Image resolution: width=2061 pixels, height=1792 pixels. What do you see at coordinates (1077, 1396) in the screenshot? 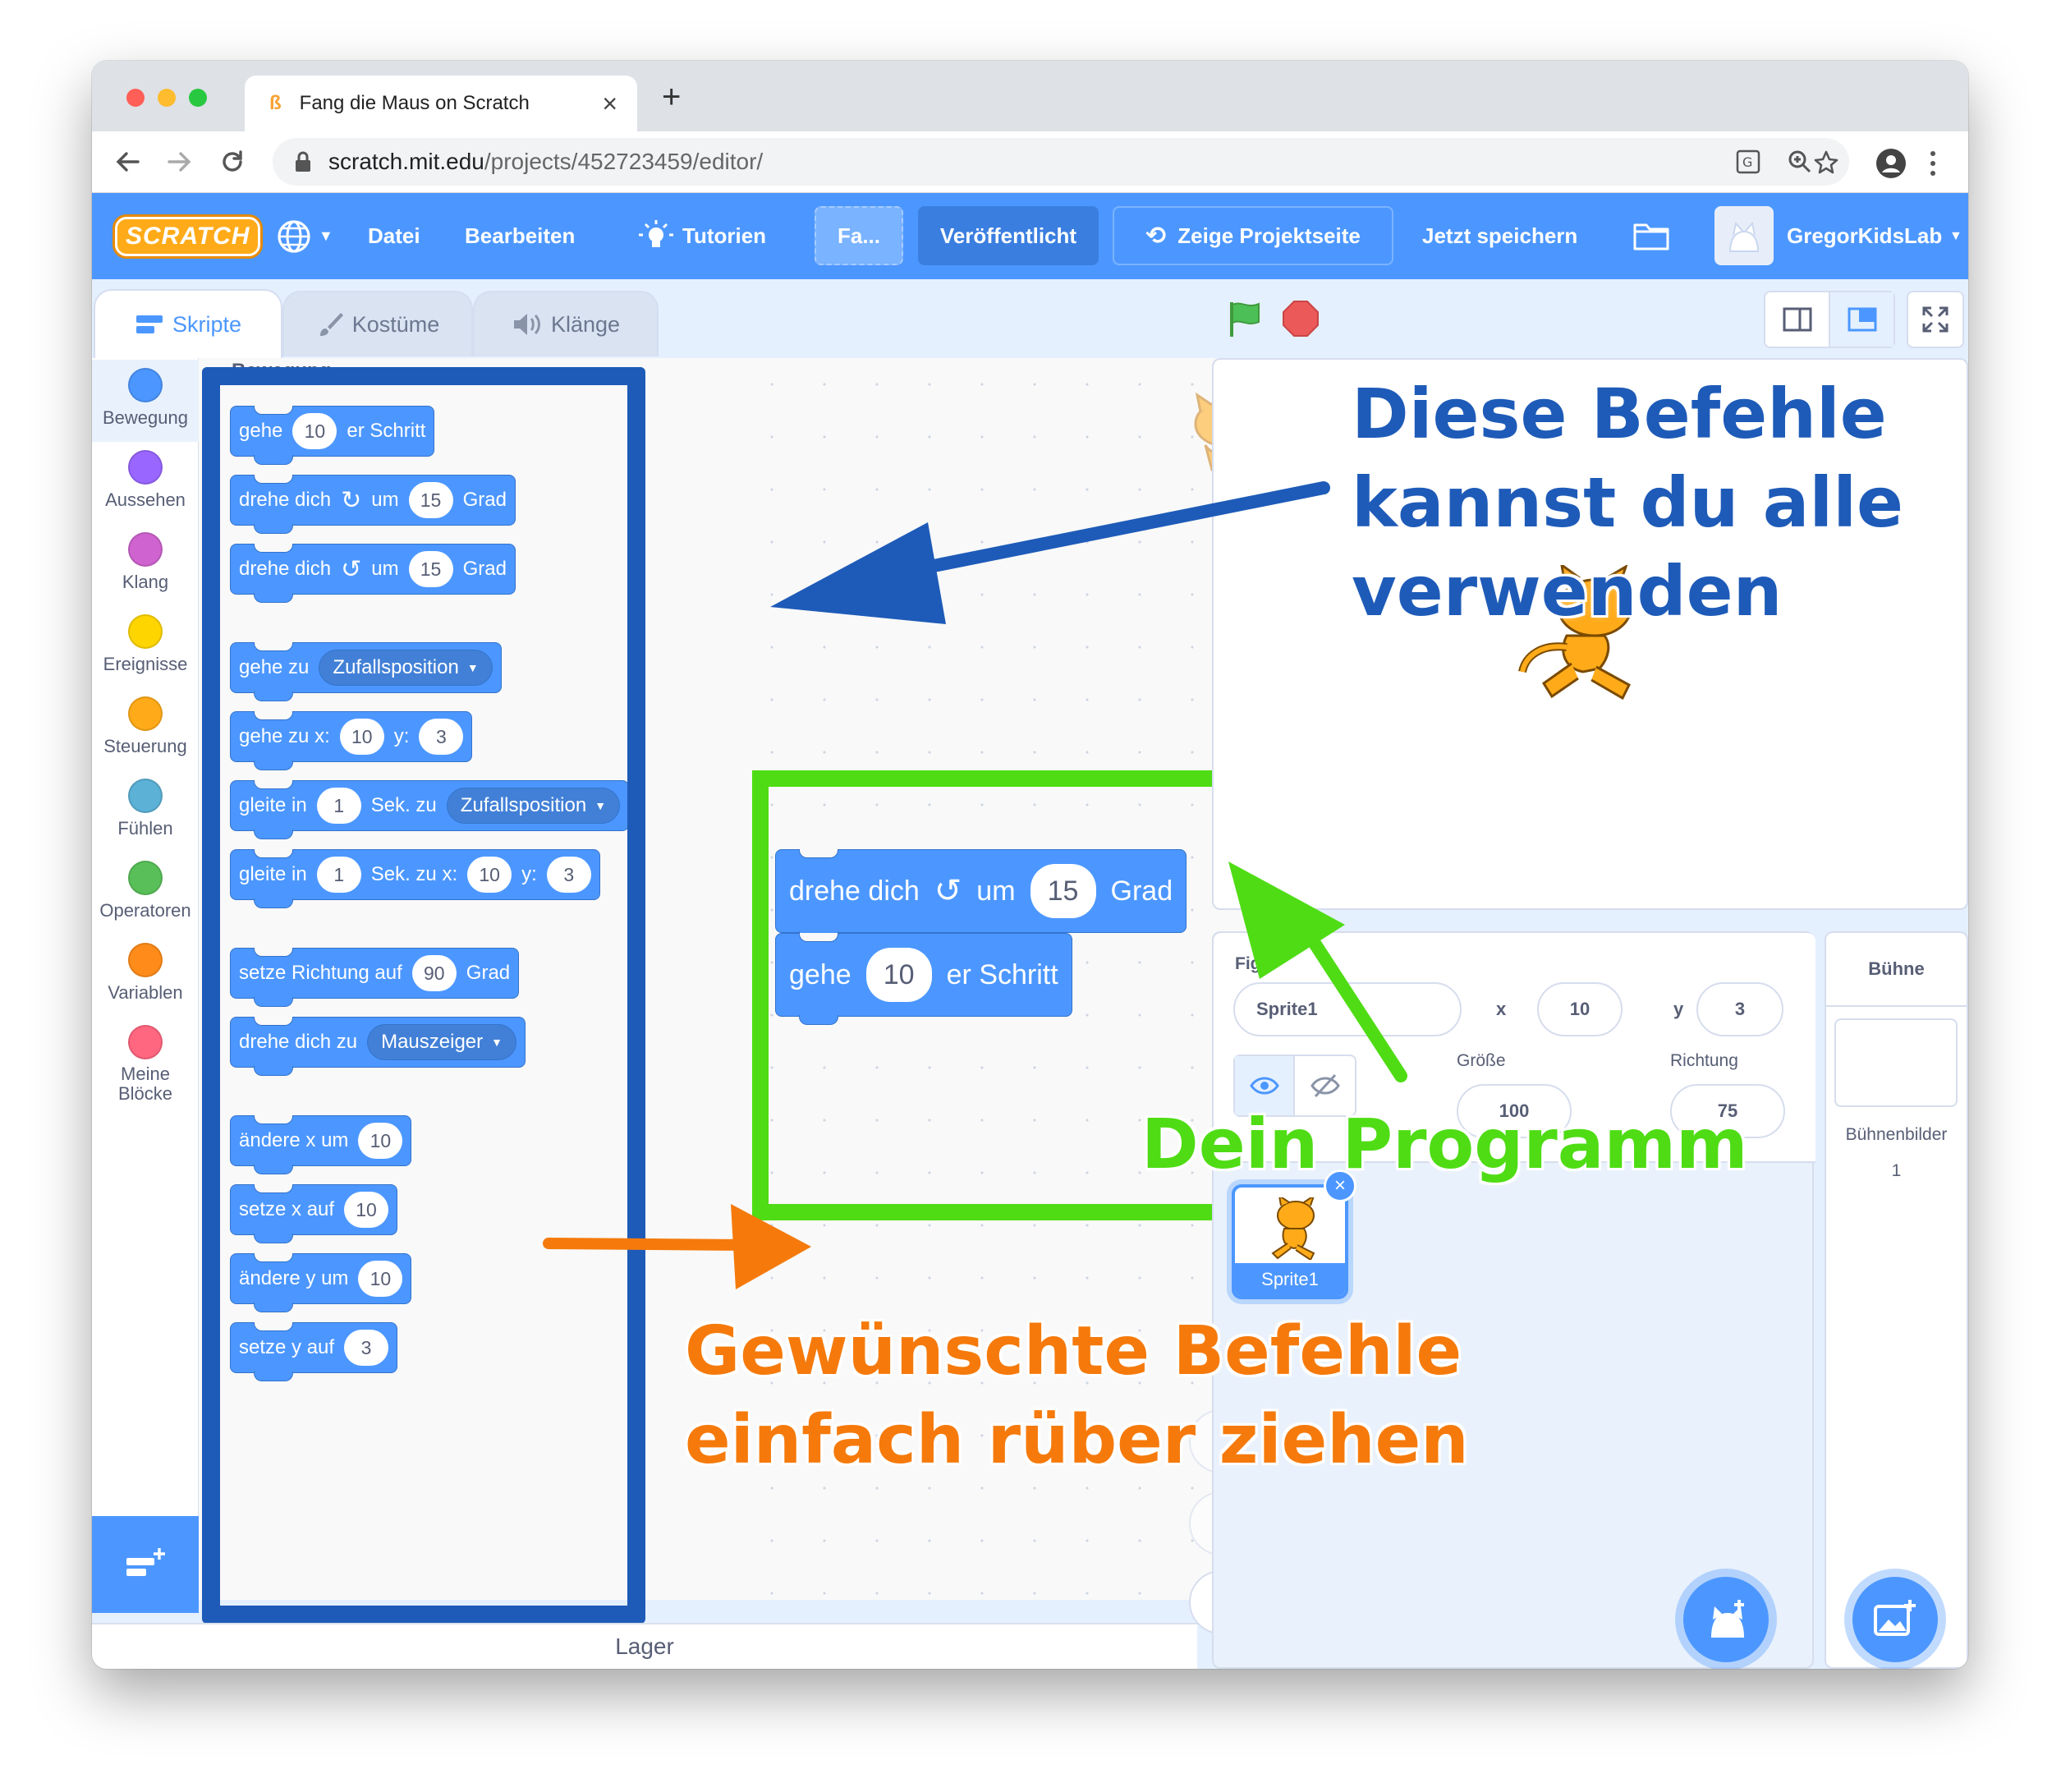
I see `annotation-orange: Gewünschte Befehle einfach rüber ziehen` at bounding box center [1077, 1396].